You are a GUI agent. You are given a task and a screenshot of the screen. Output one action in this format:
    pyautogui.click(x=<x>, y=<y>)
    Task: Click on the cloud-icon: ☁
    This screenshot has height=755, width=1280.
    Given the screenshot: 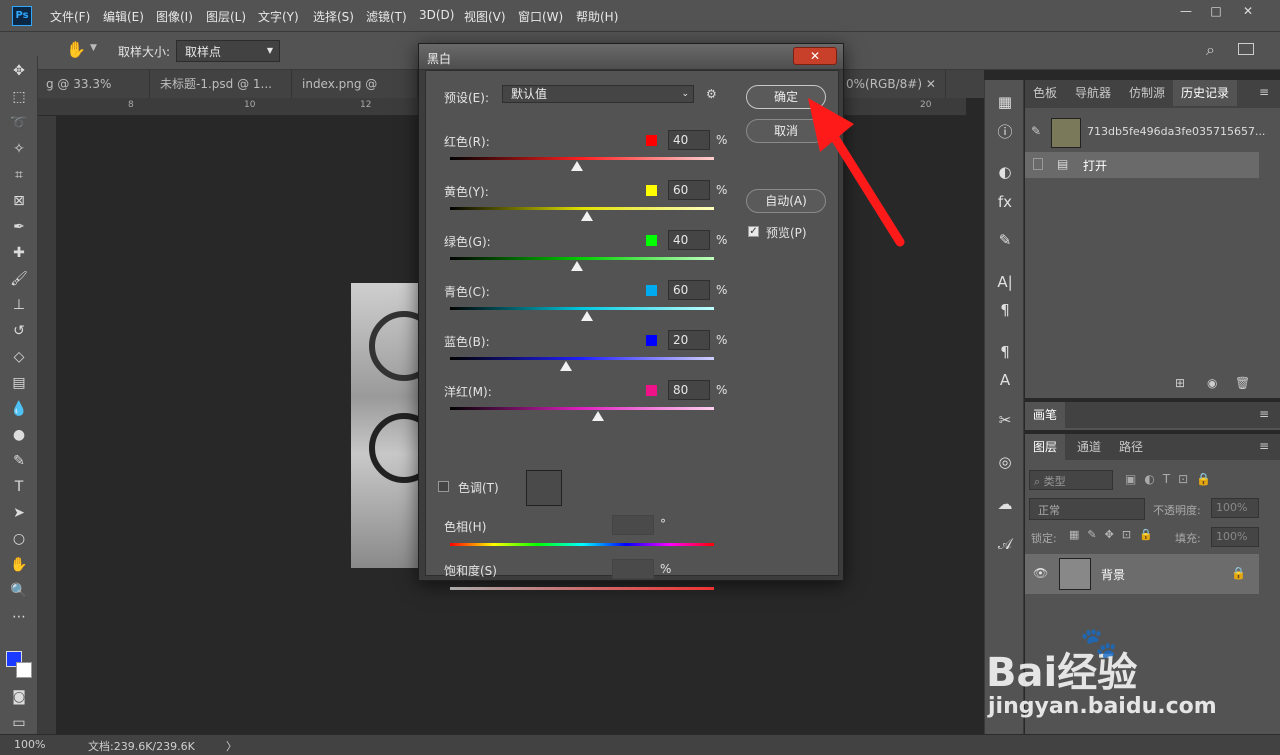 What is the action you would take?
    pyautogui.click(x=1005, y=504)
    